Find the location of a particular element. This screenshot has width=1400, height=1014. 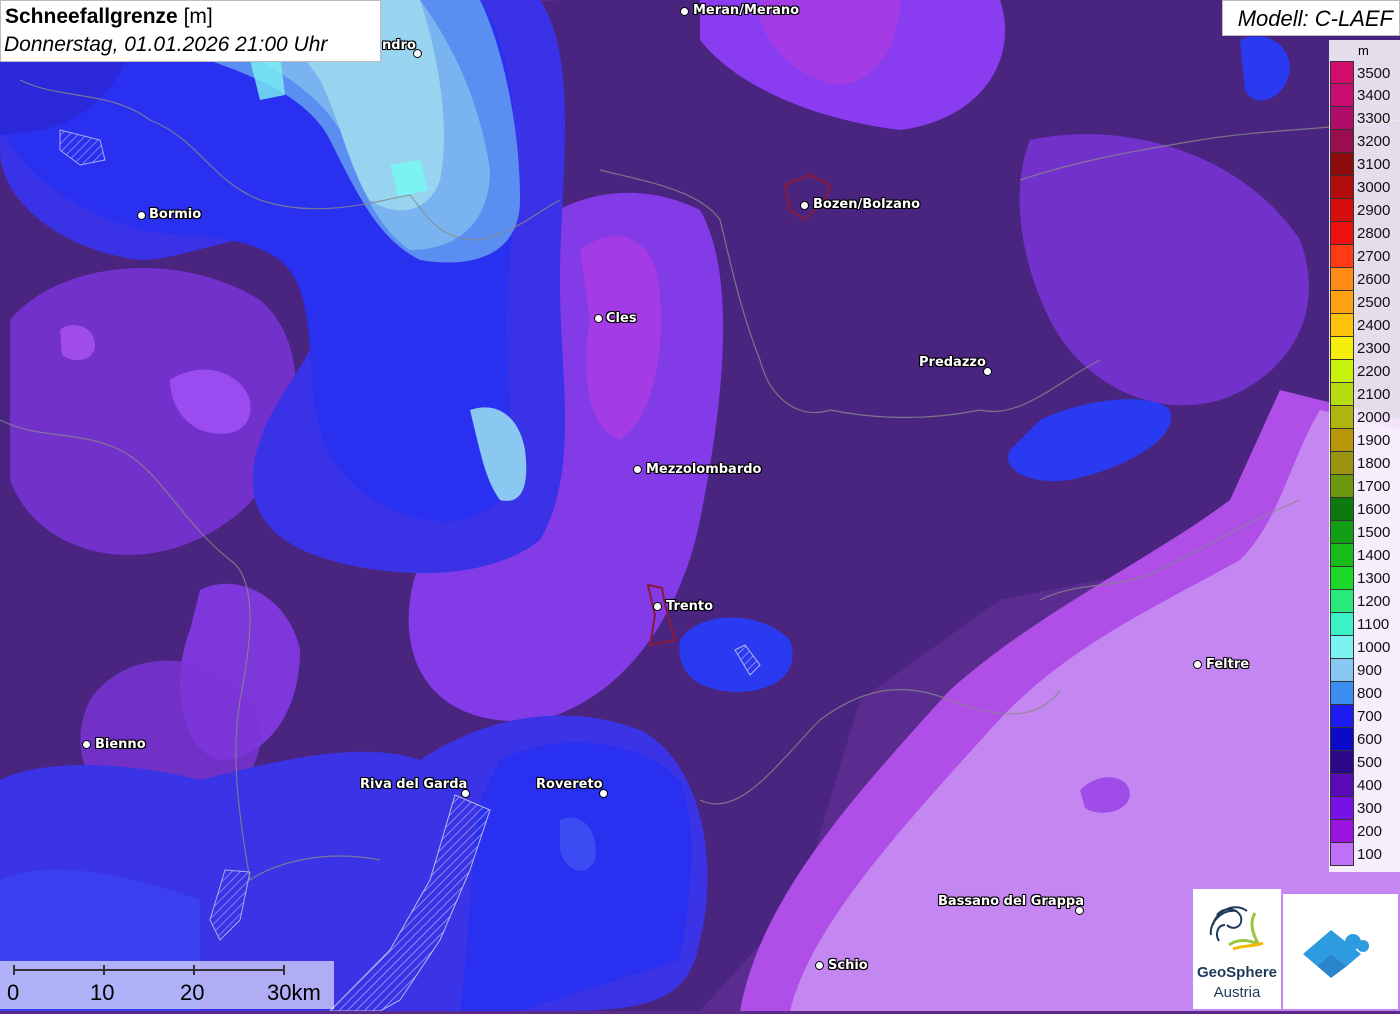

legend-label: 800 is located at coordinates (1370, 693).